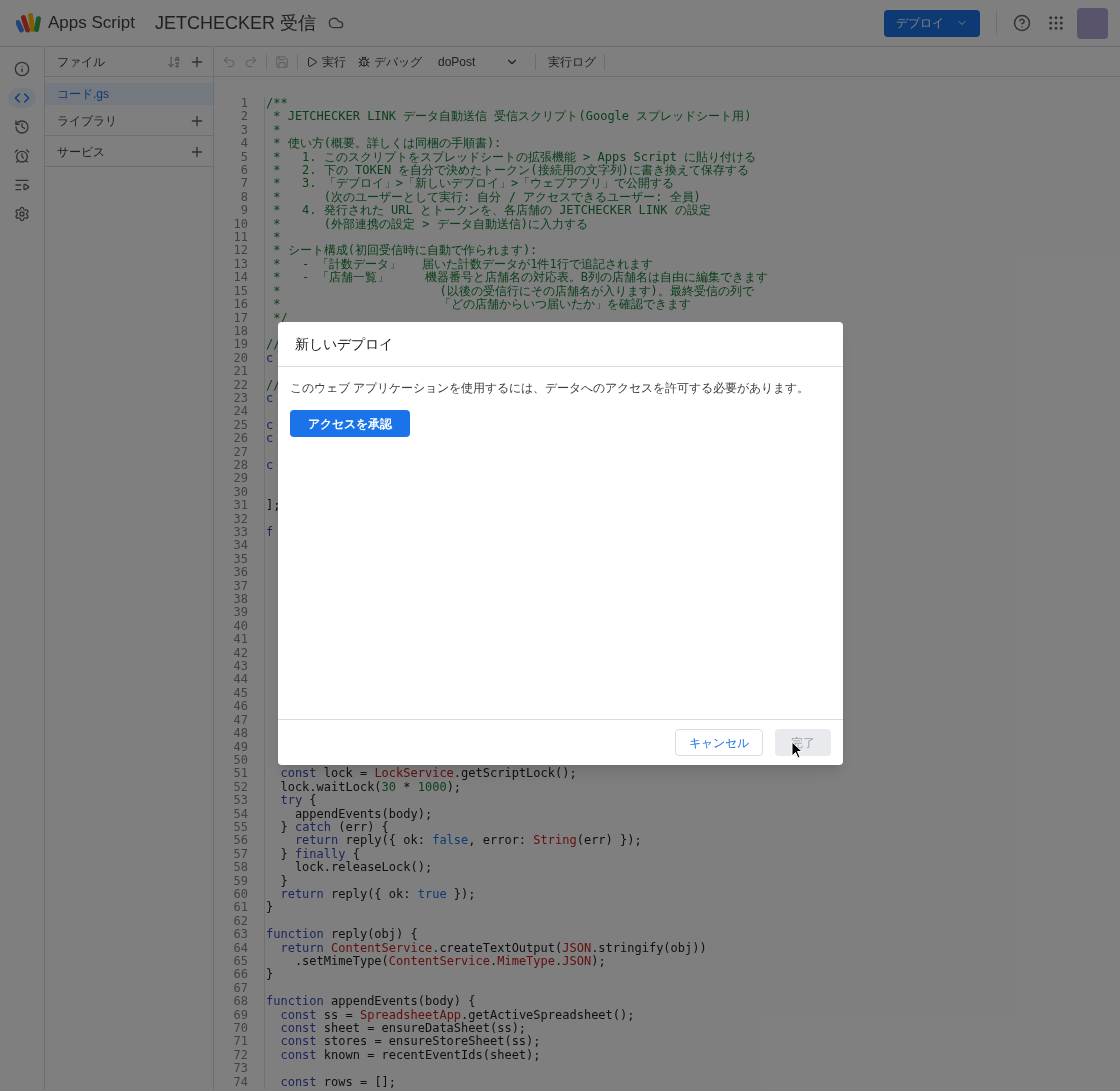  Describe the element at coordinates (174, 61) in the screenshot. I see `sort-icon` at that location.